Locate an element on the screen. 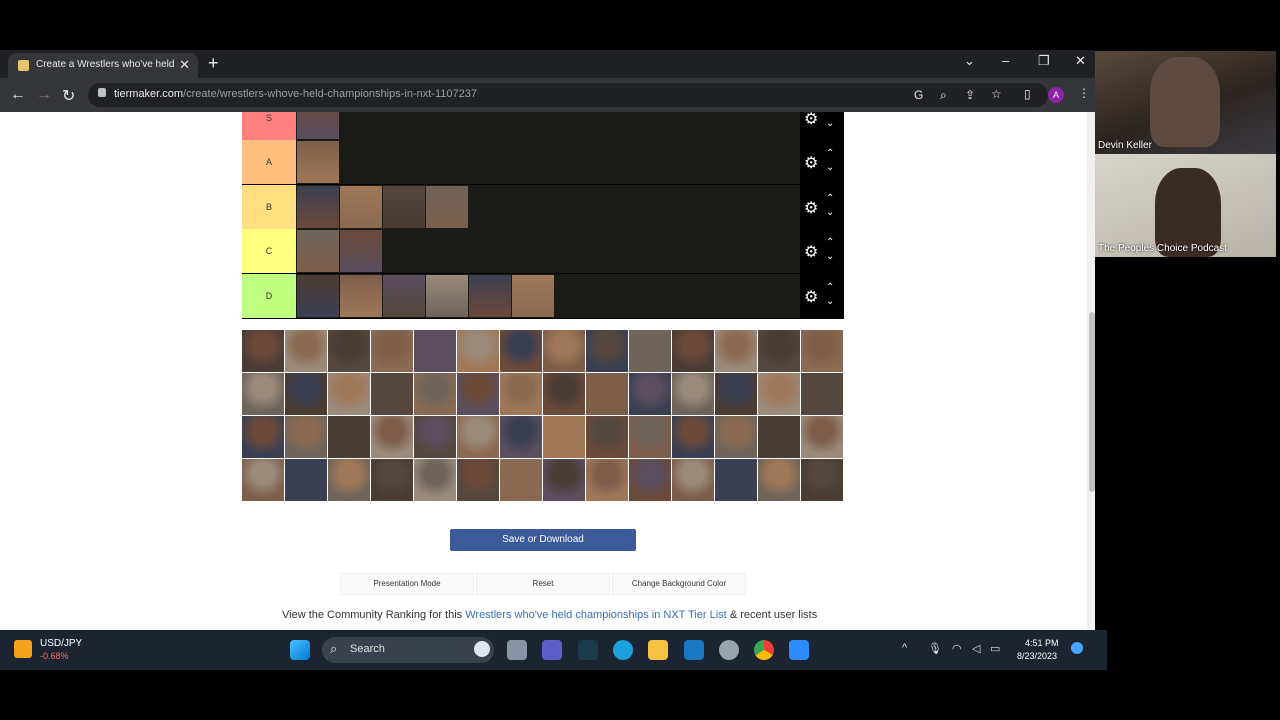  close-window-icon: ✕ is located at coordinates (1080, 61).